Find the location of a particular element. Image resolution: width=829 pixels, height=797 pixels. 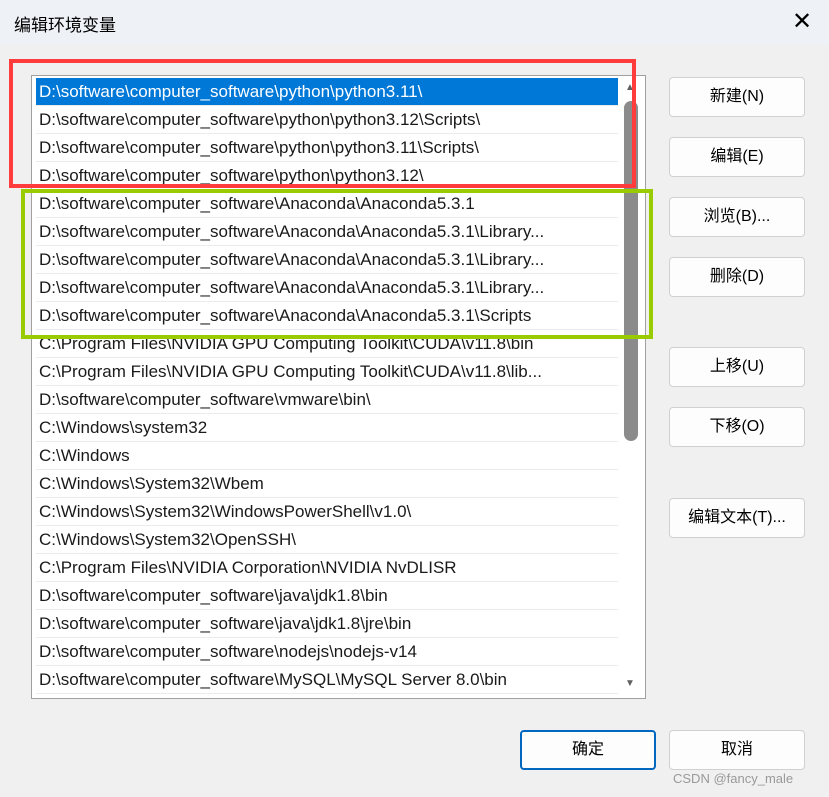

watermark: CSDN @fancy_male is located at coordinates (733, 778).